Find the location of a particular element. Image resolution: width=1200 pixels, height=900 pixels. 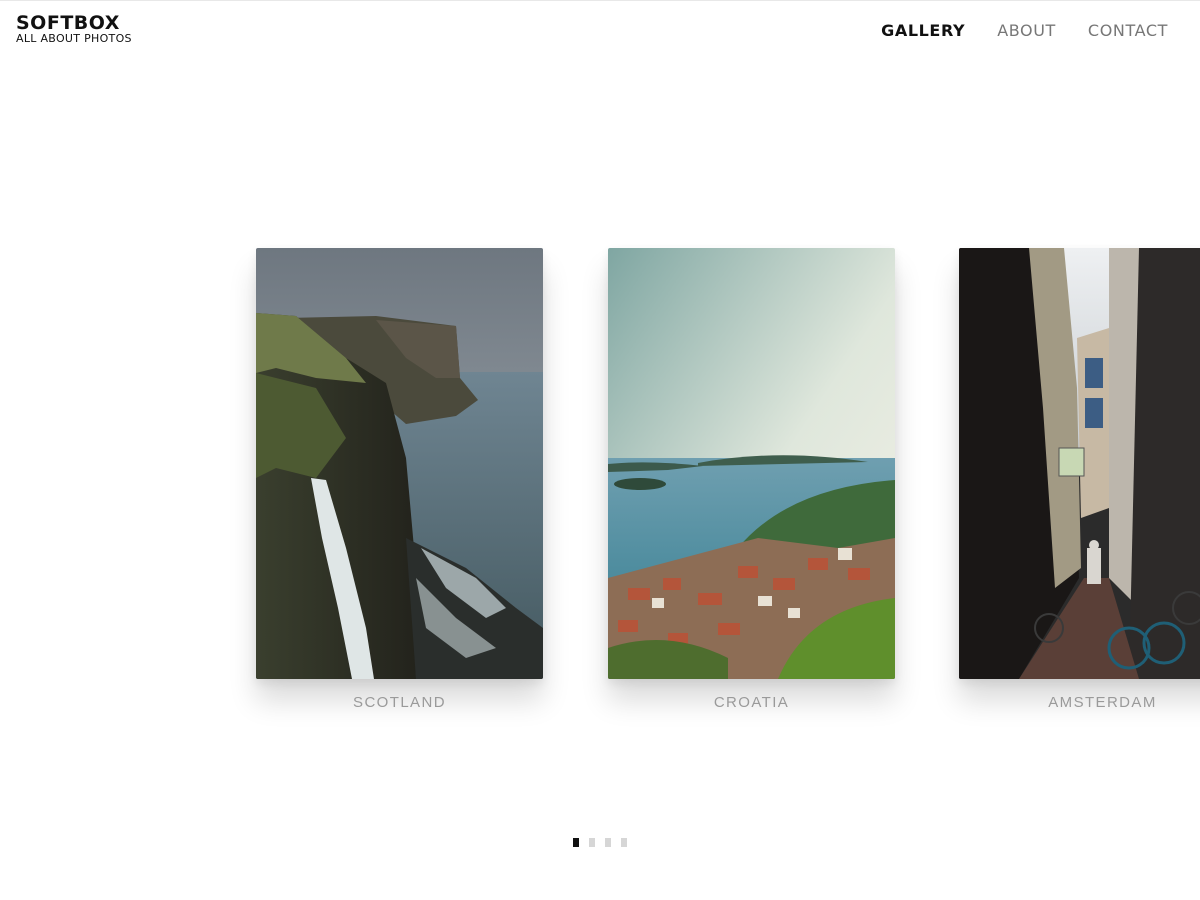

gallery-card-scotland: SCOTLAND is located at coordinates (399, 479).